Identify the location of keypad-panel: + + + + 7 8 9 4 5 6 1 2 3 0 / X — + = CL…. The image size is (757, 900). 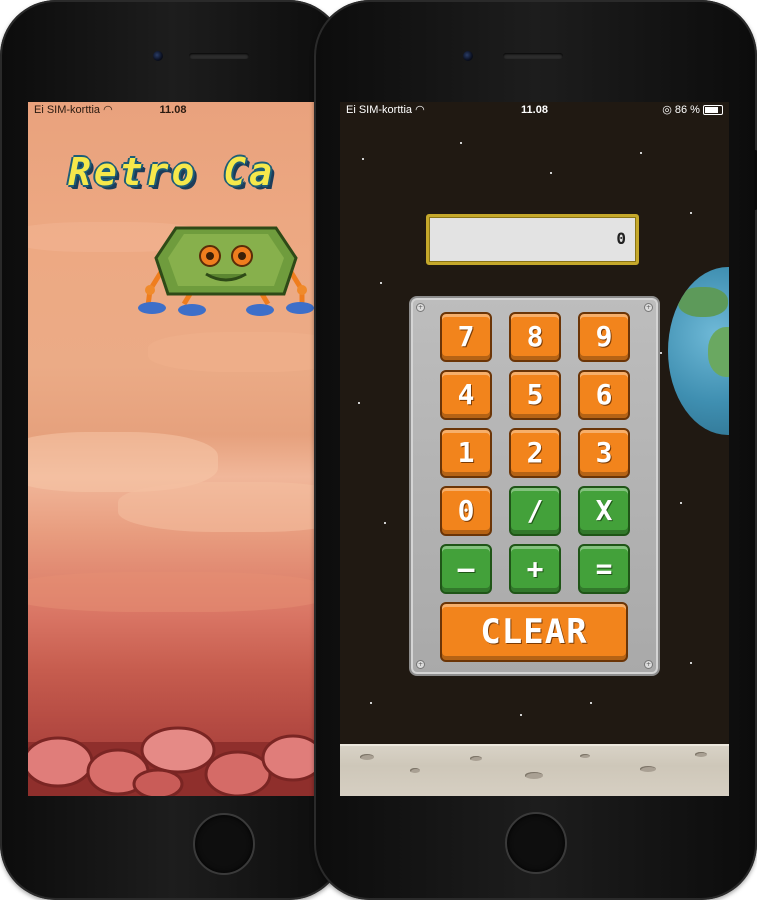
(534, 486).